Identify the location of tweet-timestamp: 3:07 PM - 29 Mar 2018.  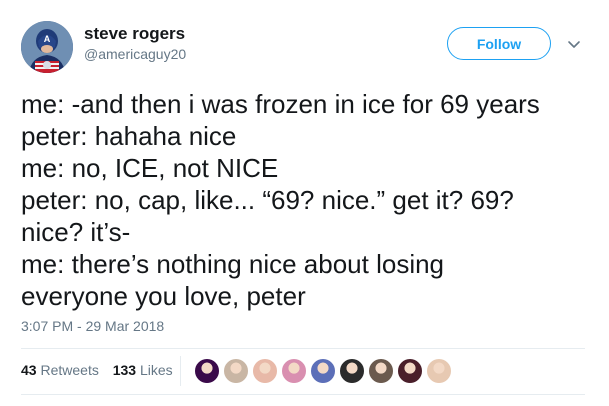
(92, 326).